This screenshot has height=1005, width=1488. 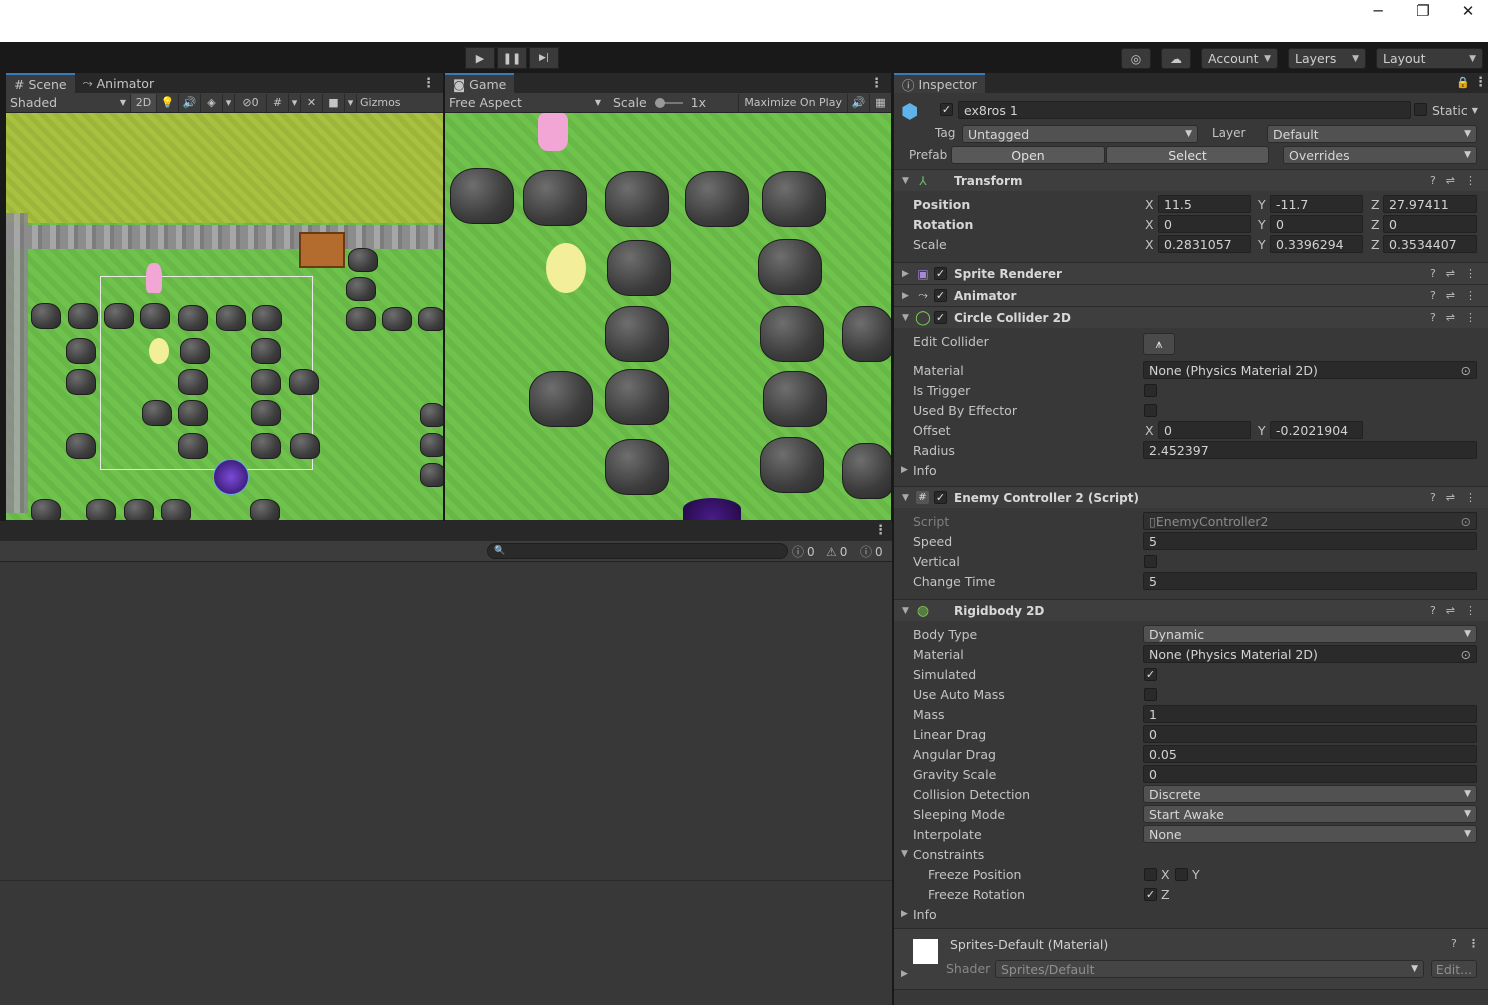 What do you see at coordinates (1310, 794) in the screenshot?
I see `collision-detection-dropdown: Discrete ▼` at bounding box center [1310, 794].